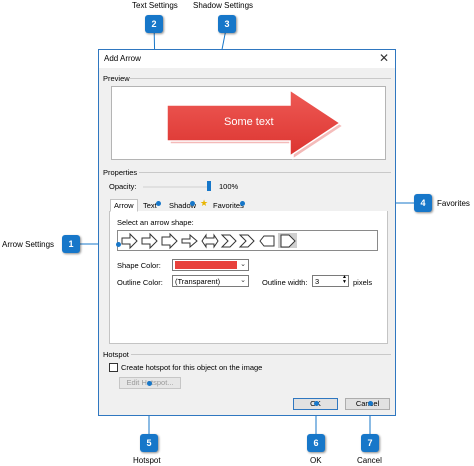 The height and width of the screenshot is (466, 474). Describe the element at coordinates (247, 59) in the screenshot. I see `title-bar: Add Arrow ✕` at that location.